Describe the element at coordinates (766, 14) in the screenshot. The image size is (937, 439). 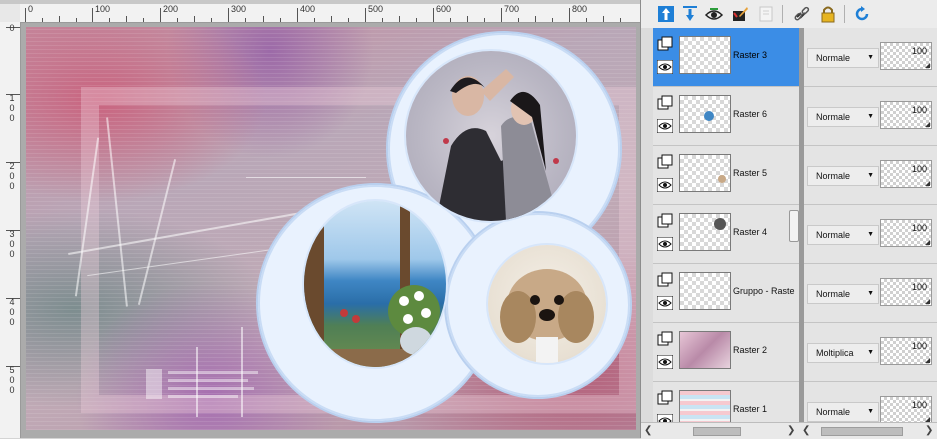
I see `new-mask-icon` at that location.